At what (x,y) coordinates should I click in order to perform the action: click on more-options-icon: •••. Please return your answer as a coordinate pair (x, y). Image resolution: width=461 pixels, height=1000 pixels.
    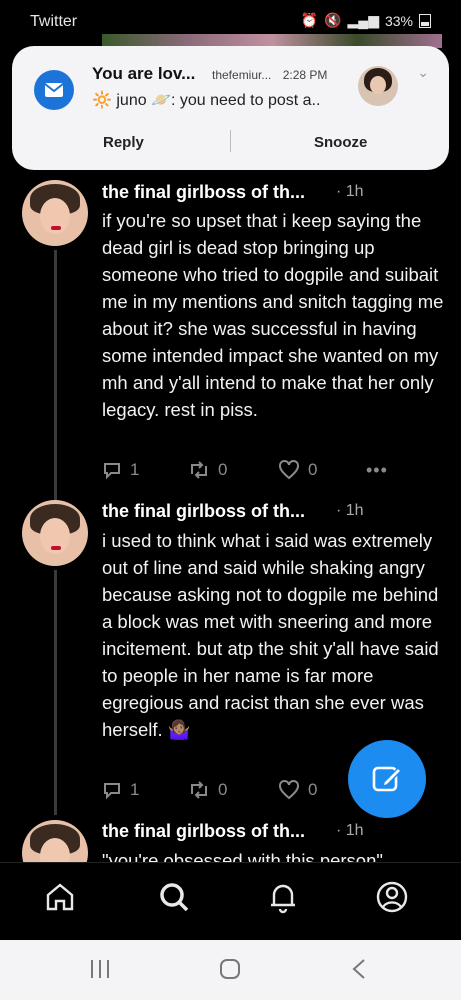
    Looking at the image, I should click on (377, 470).